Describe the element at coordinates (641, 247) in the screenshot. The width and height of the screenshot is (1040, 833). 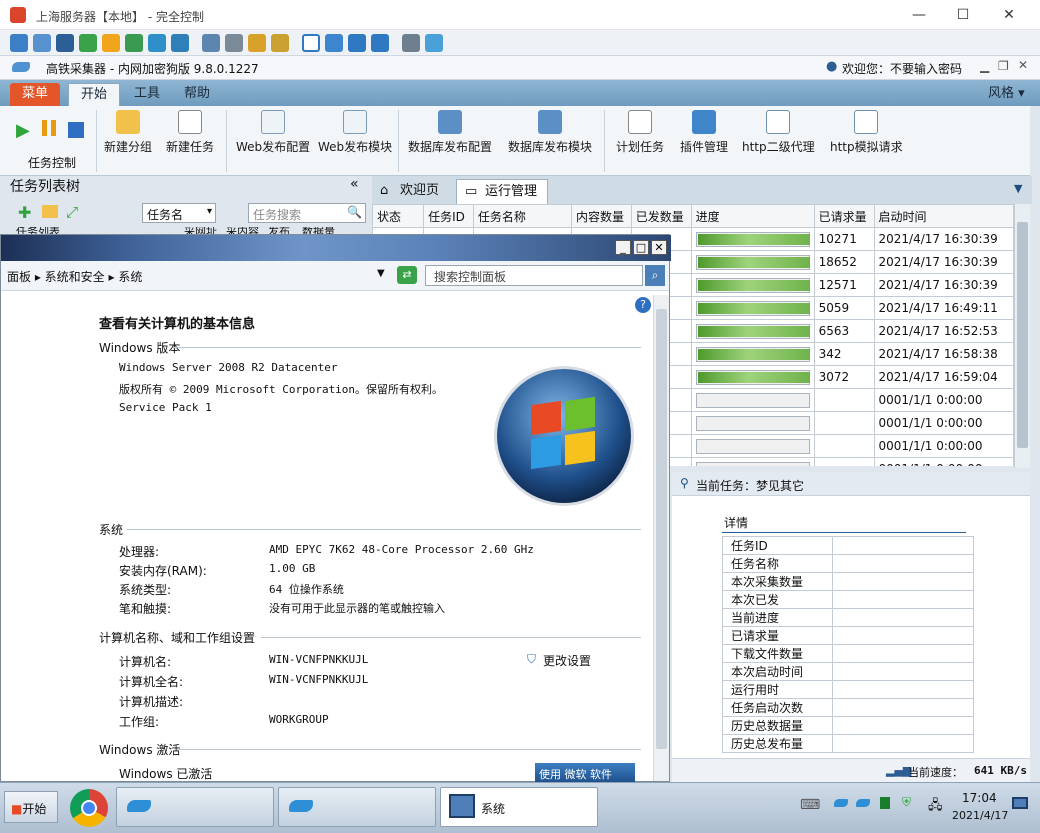
I see `sys-maximize-button: □` at that location.